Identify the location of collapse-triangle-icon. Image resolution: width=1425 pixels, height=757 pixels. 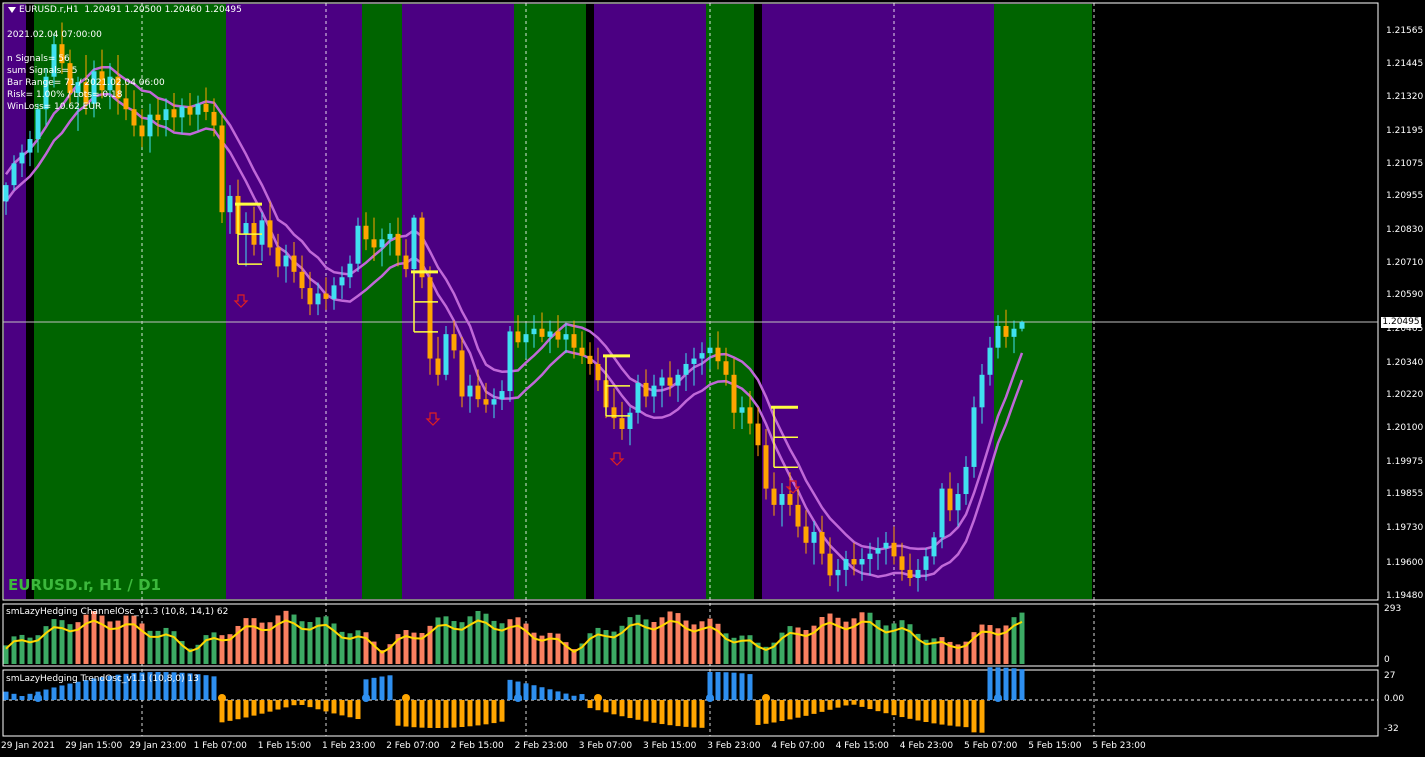
(12, 9).